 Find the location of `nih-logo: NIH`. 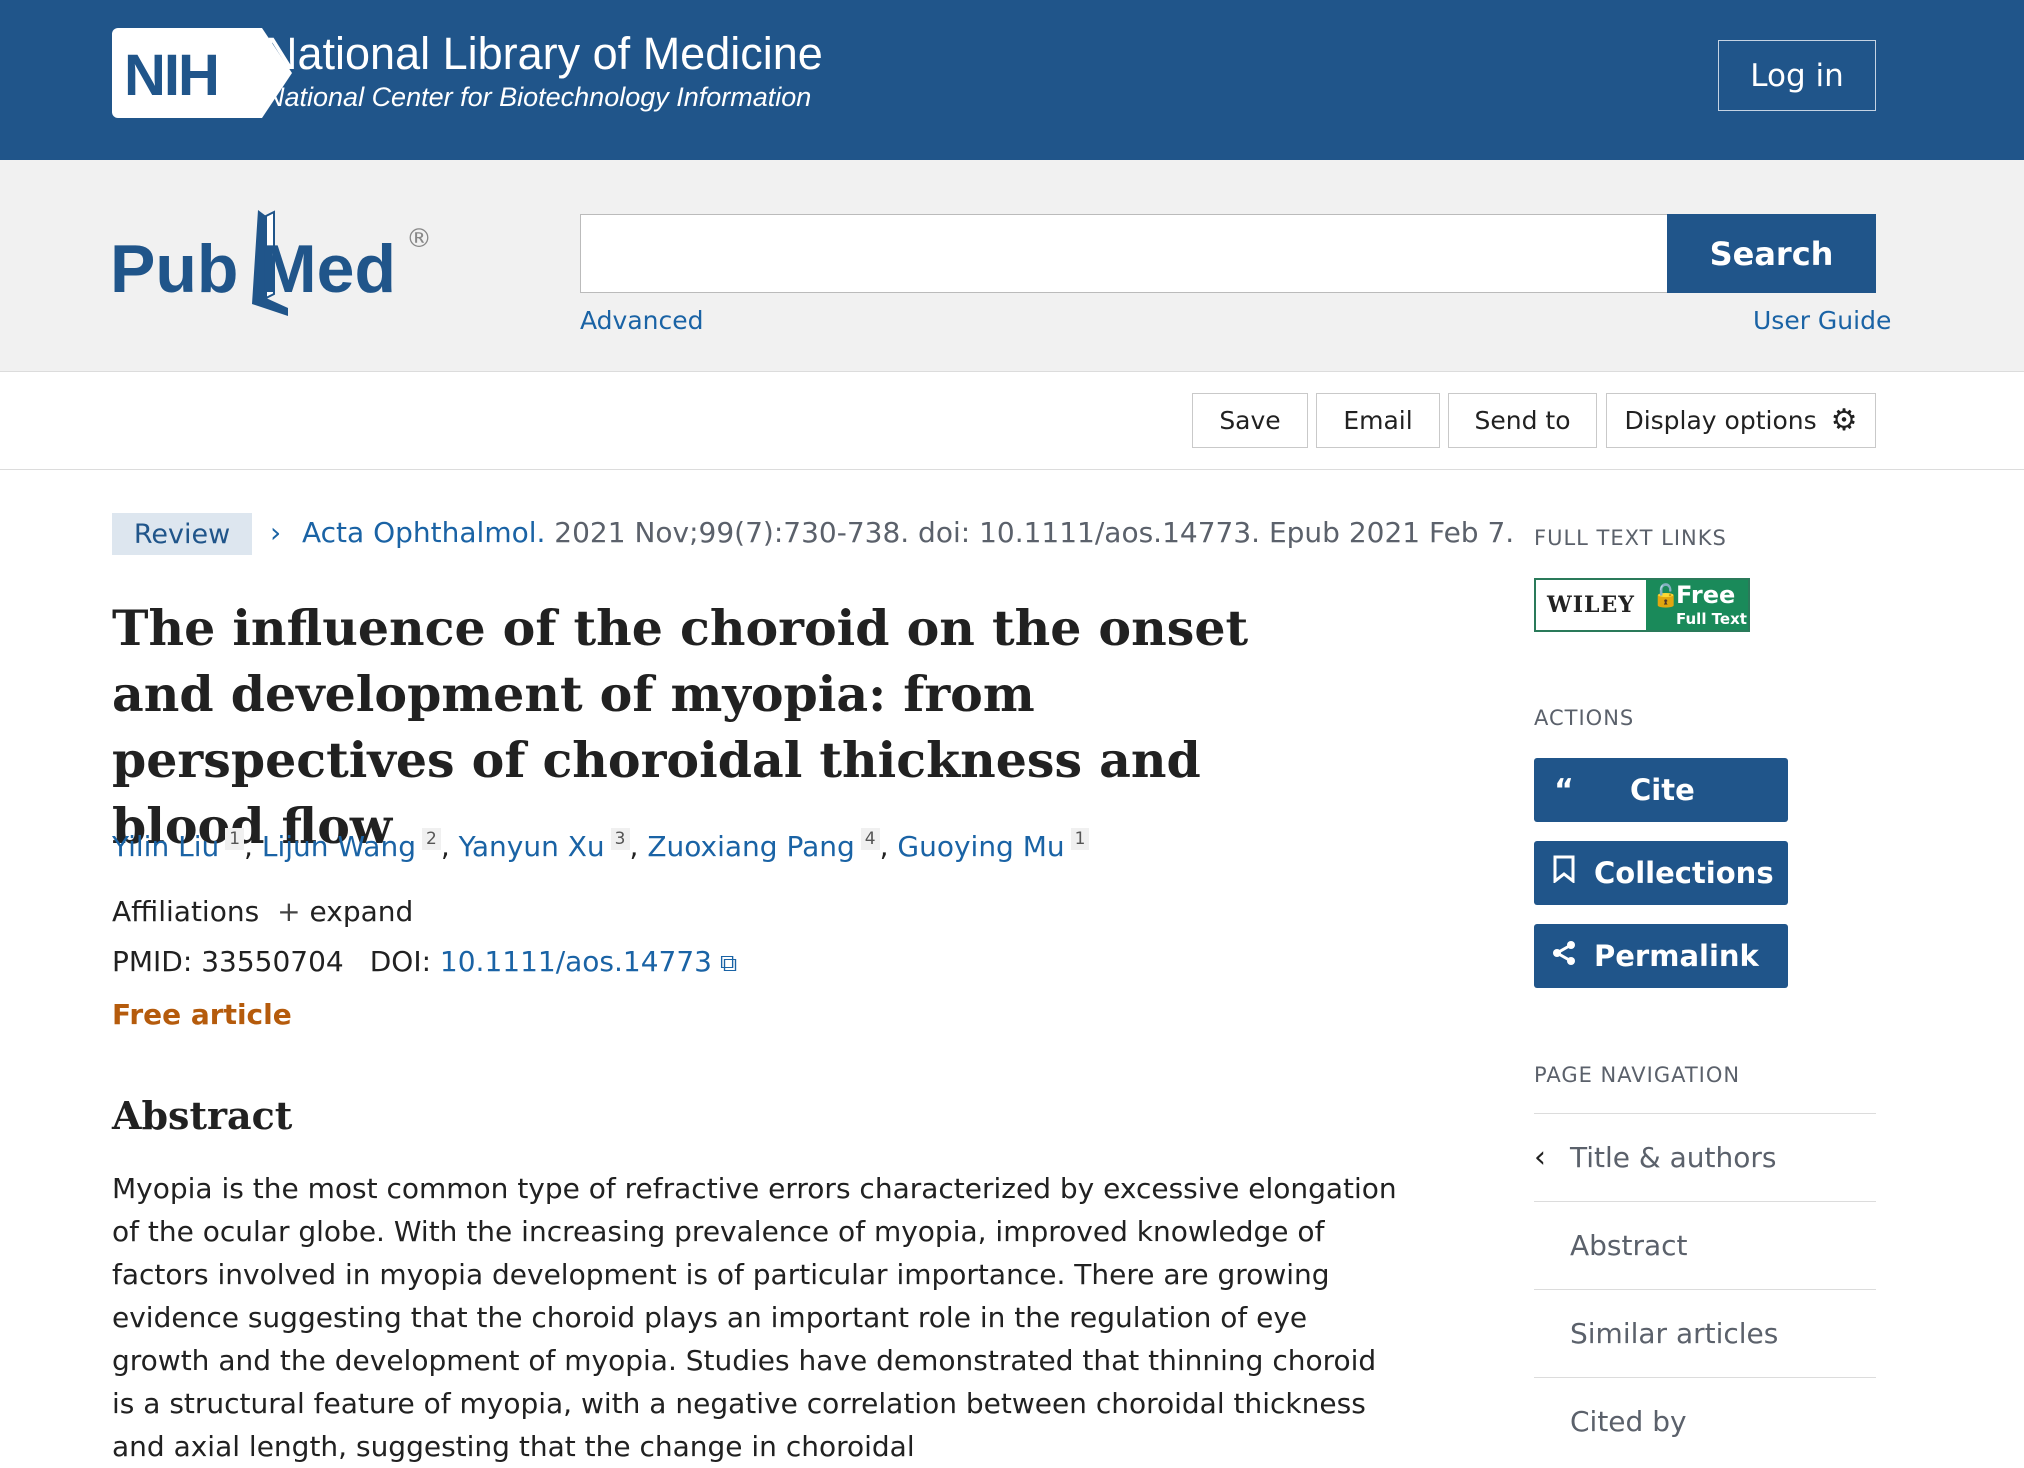

nih-logo: NIH is located at coordinates (202, 73).